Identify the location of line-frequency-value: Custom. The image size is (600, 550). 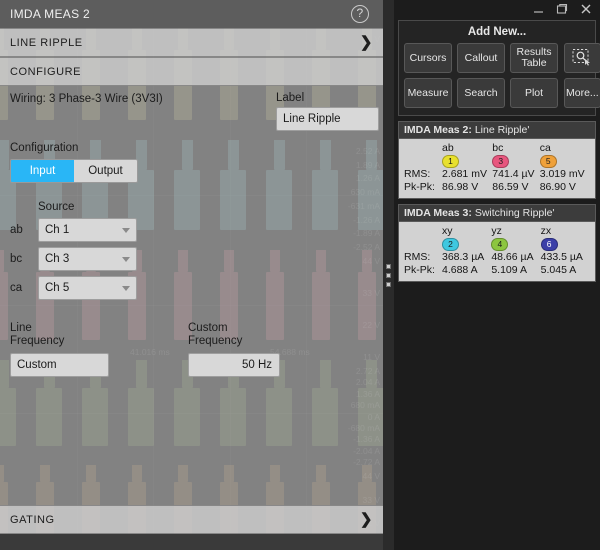
(37, 365).